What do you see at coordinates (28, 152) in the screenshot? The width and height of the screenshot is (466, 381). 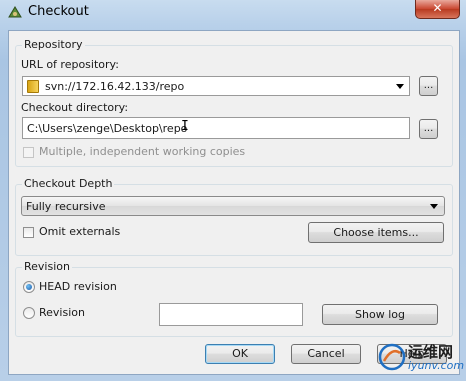 I see `multiple-working-copies-checkbox` at bounding box center [28, 152].